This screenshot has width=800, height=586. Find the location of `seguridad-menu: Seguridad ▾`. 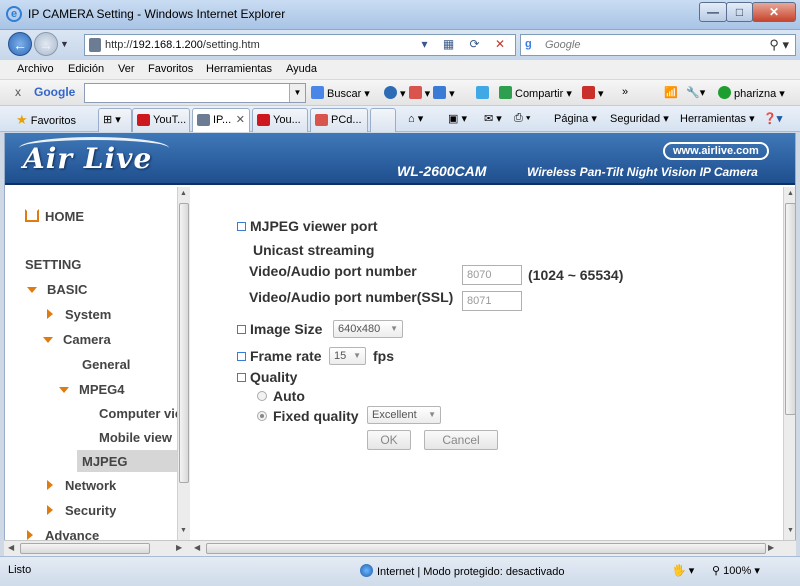

seguridad-menu: Seguridad ▾ is located at coordinates (639, 118).